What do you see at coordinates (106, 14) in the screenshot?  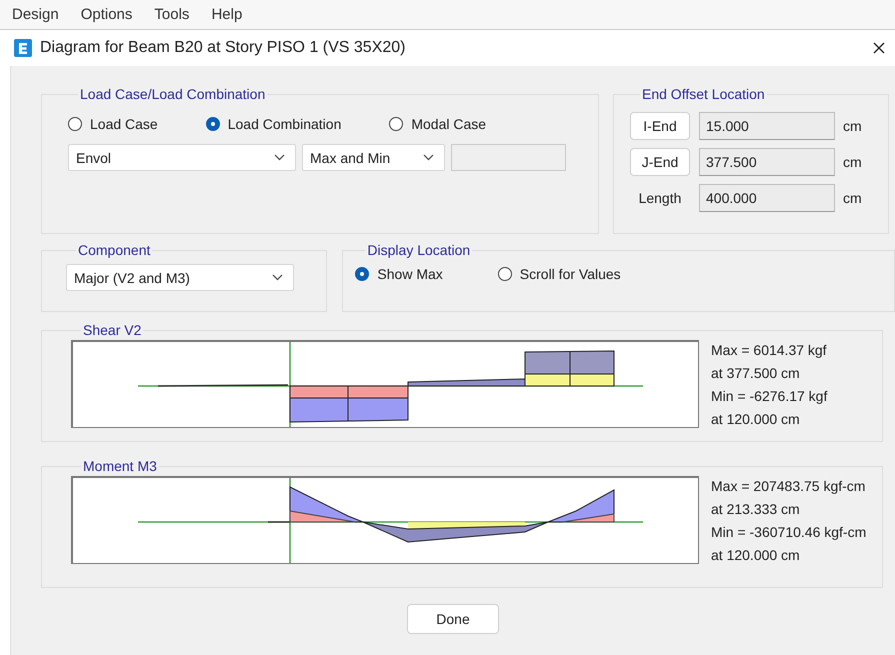 I see `menu-item: Options` at bounding box center [106, 14].